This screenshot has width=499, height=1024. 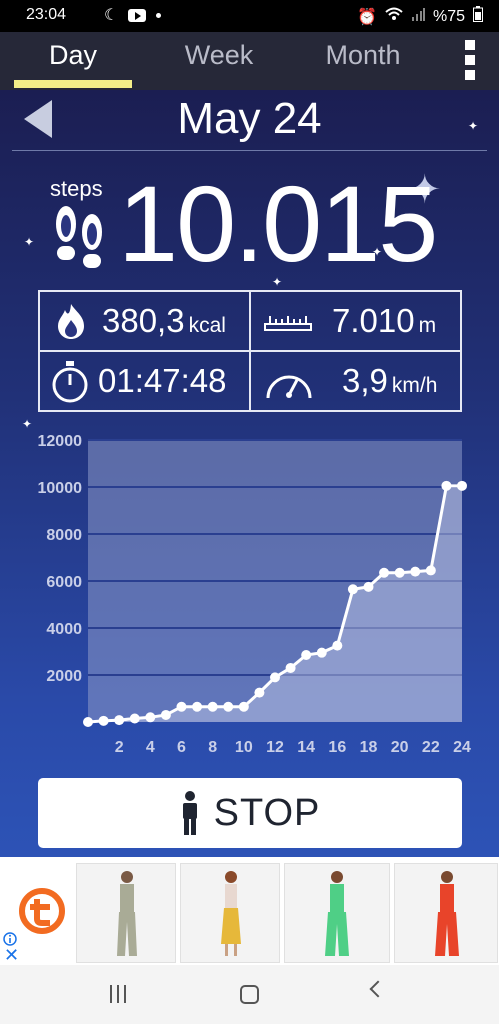 I want to click on advertiser-logo, so click(x=42, y=911).